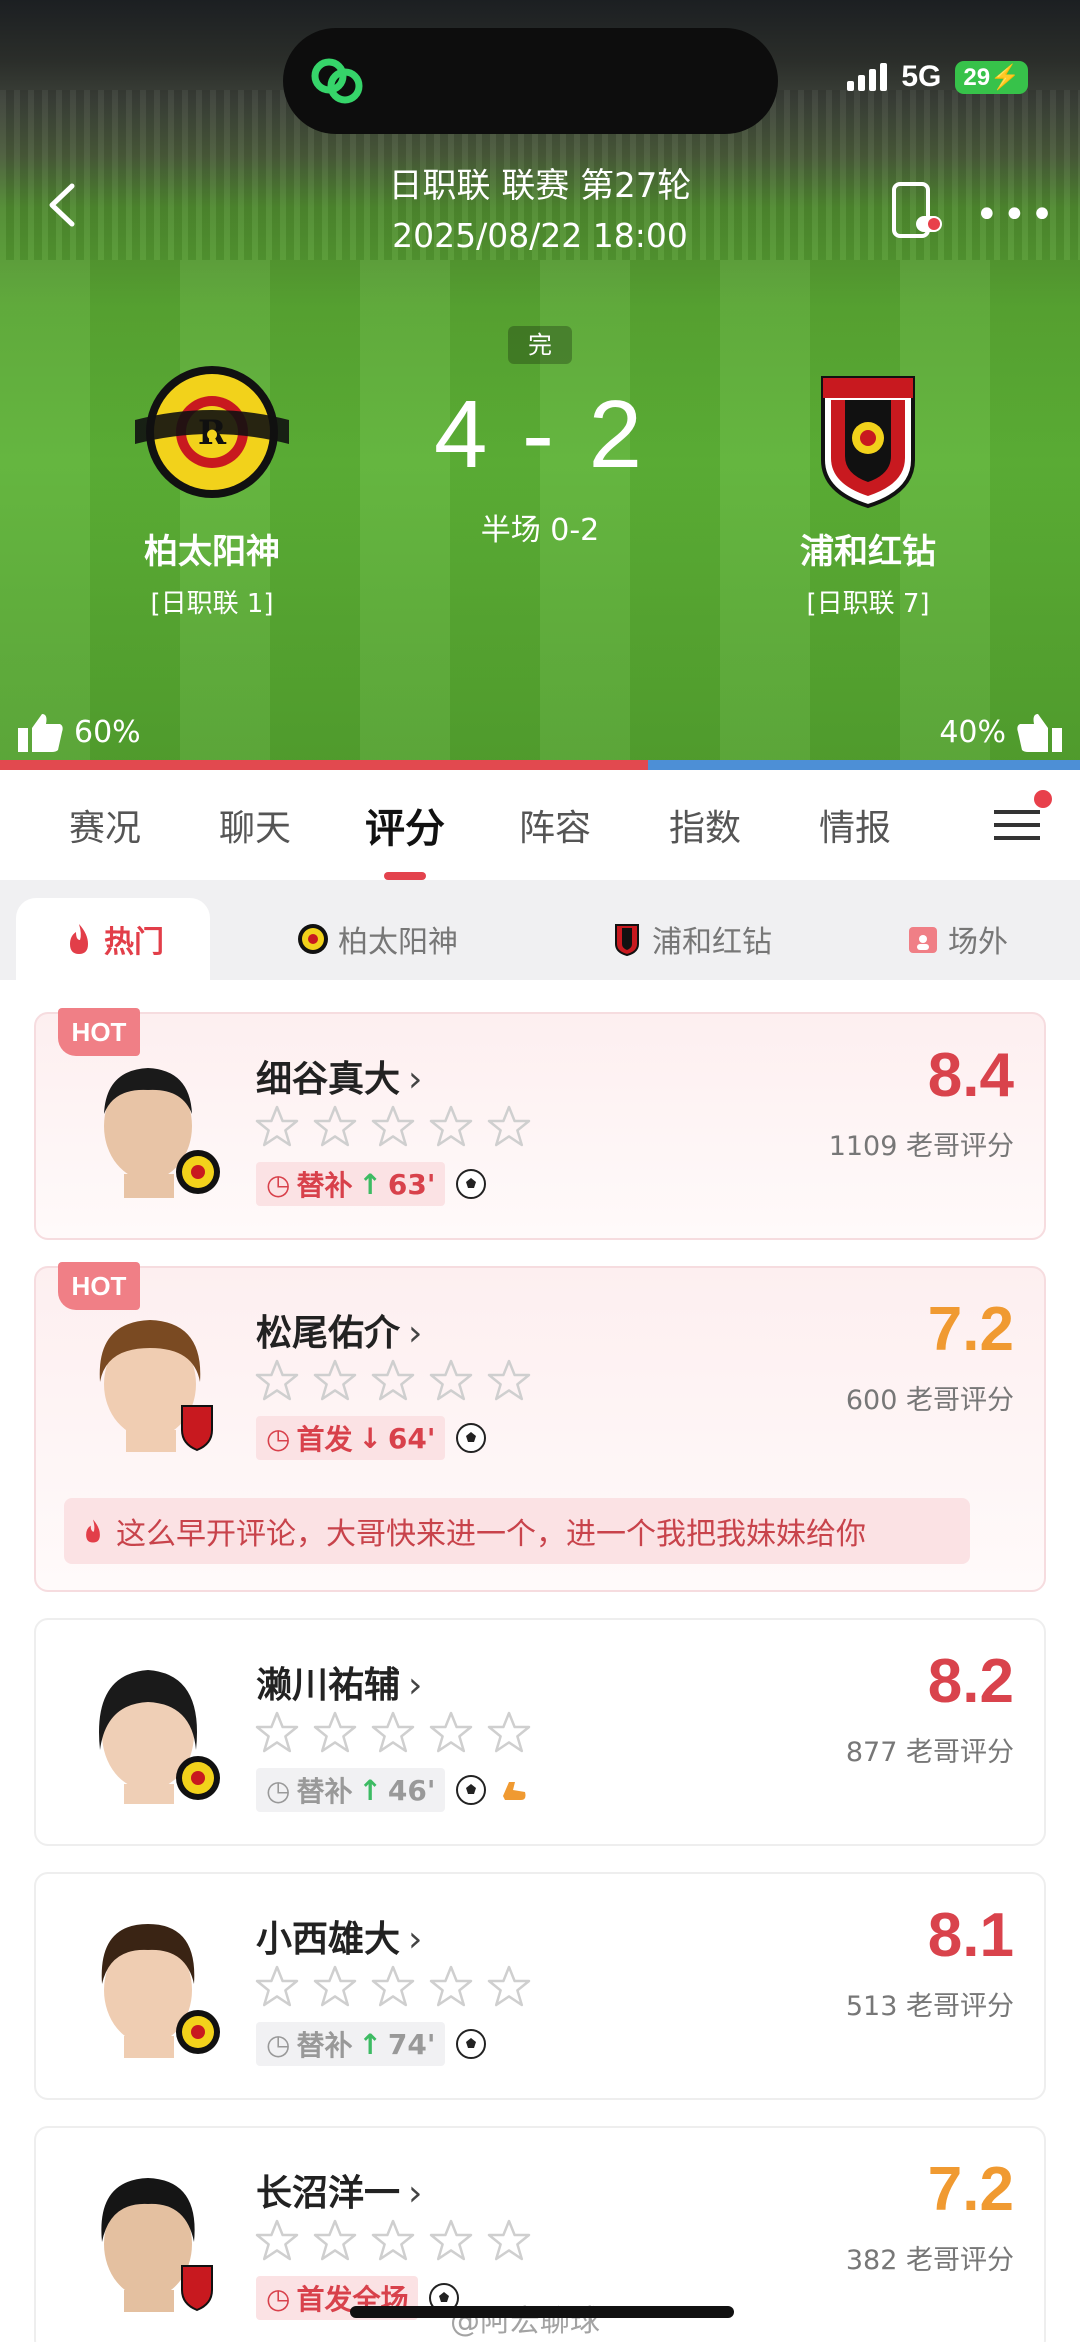  What do you see at coordinates (864, 765) in the screenshot?
I see `away-vote-fill` at bounding box center [864, 765].